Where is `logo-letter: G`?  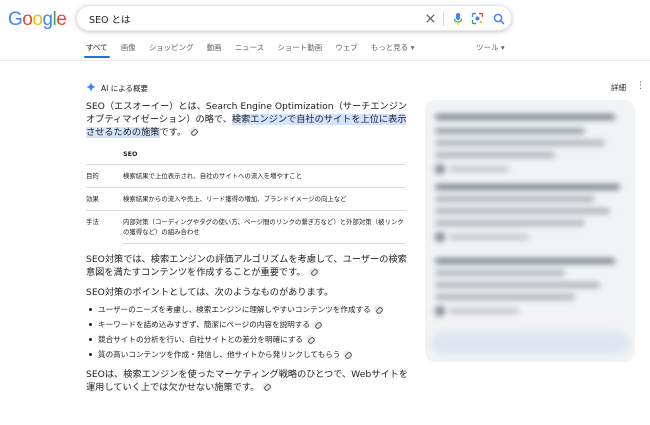
logo-letter: G is located at coordinates (15, 19).